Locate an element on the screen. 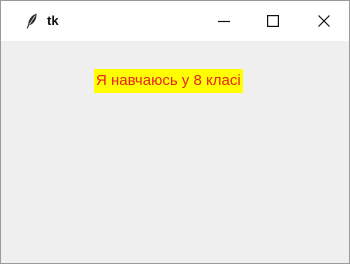  maximize-button is located at coordinates (273, 21).